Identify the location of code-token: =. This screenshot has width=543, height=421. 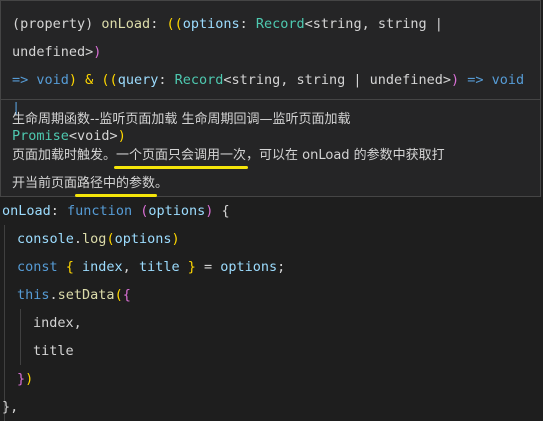
(208, 267).